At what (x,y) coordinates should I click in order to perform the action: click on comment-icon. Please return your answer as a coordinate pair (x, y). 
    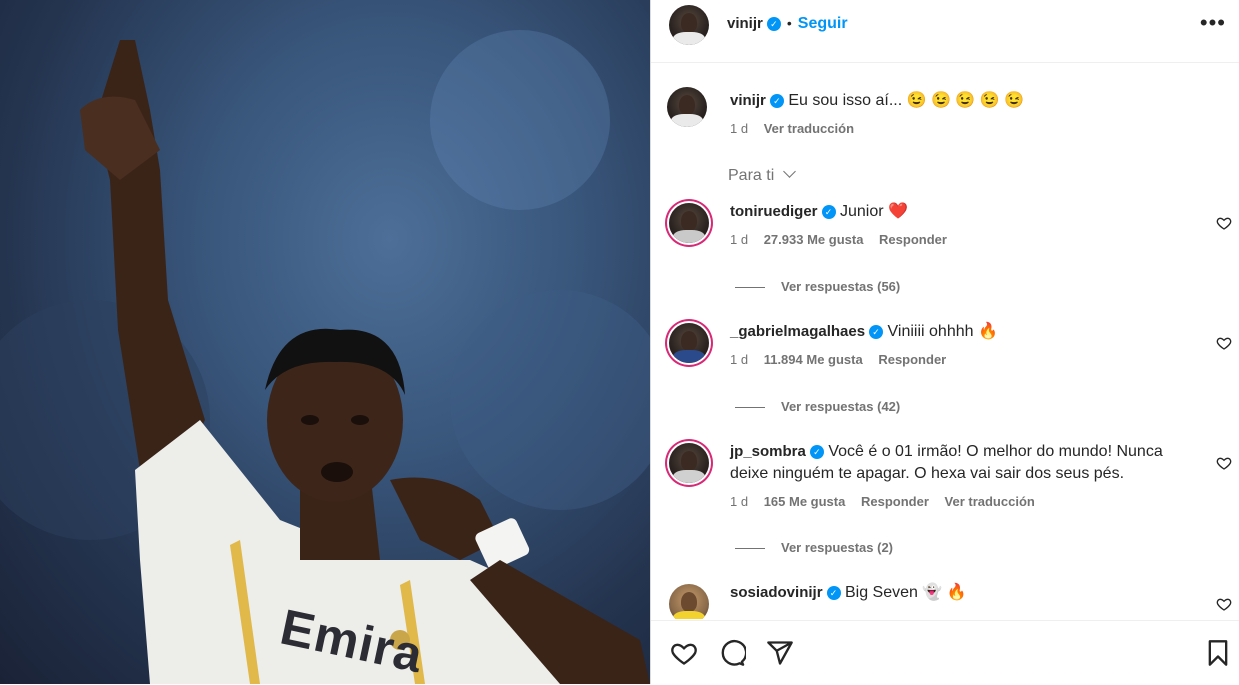
    Looking at the image, I should click on (732, 653).